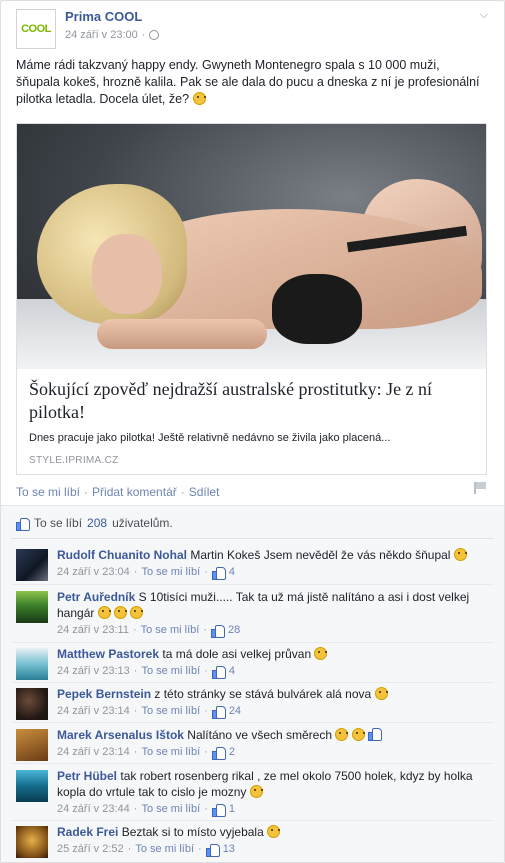  Describe the element at coordinates (93, 630) in the screenshot. I see `comment-time: 24 září v 23:11` at that location.